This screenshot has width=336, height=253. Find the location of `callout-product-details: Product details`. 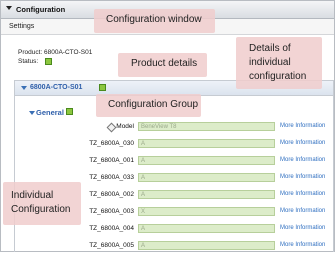

callout-product-details: Product details is located at coordinates (162, 65).